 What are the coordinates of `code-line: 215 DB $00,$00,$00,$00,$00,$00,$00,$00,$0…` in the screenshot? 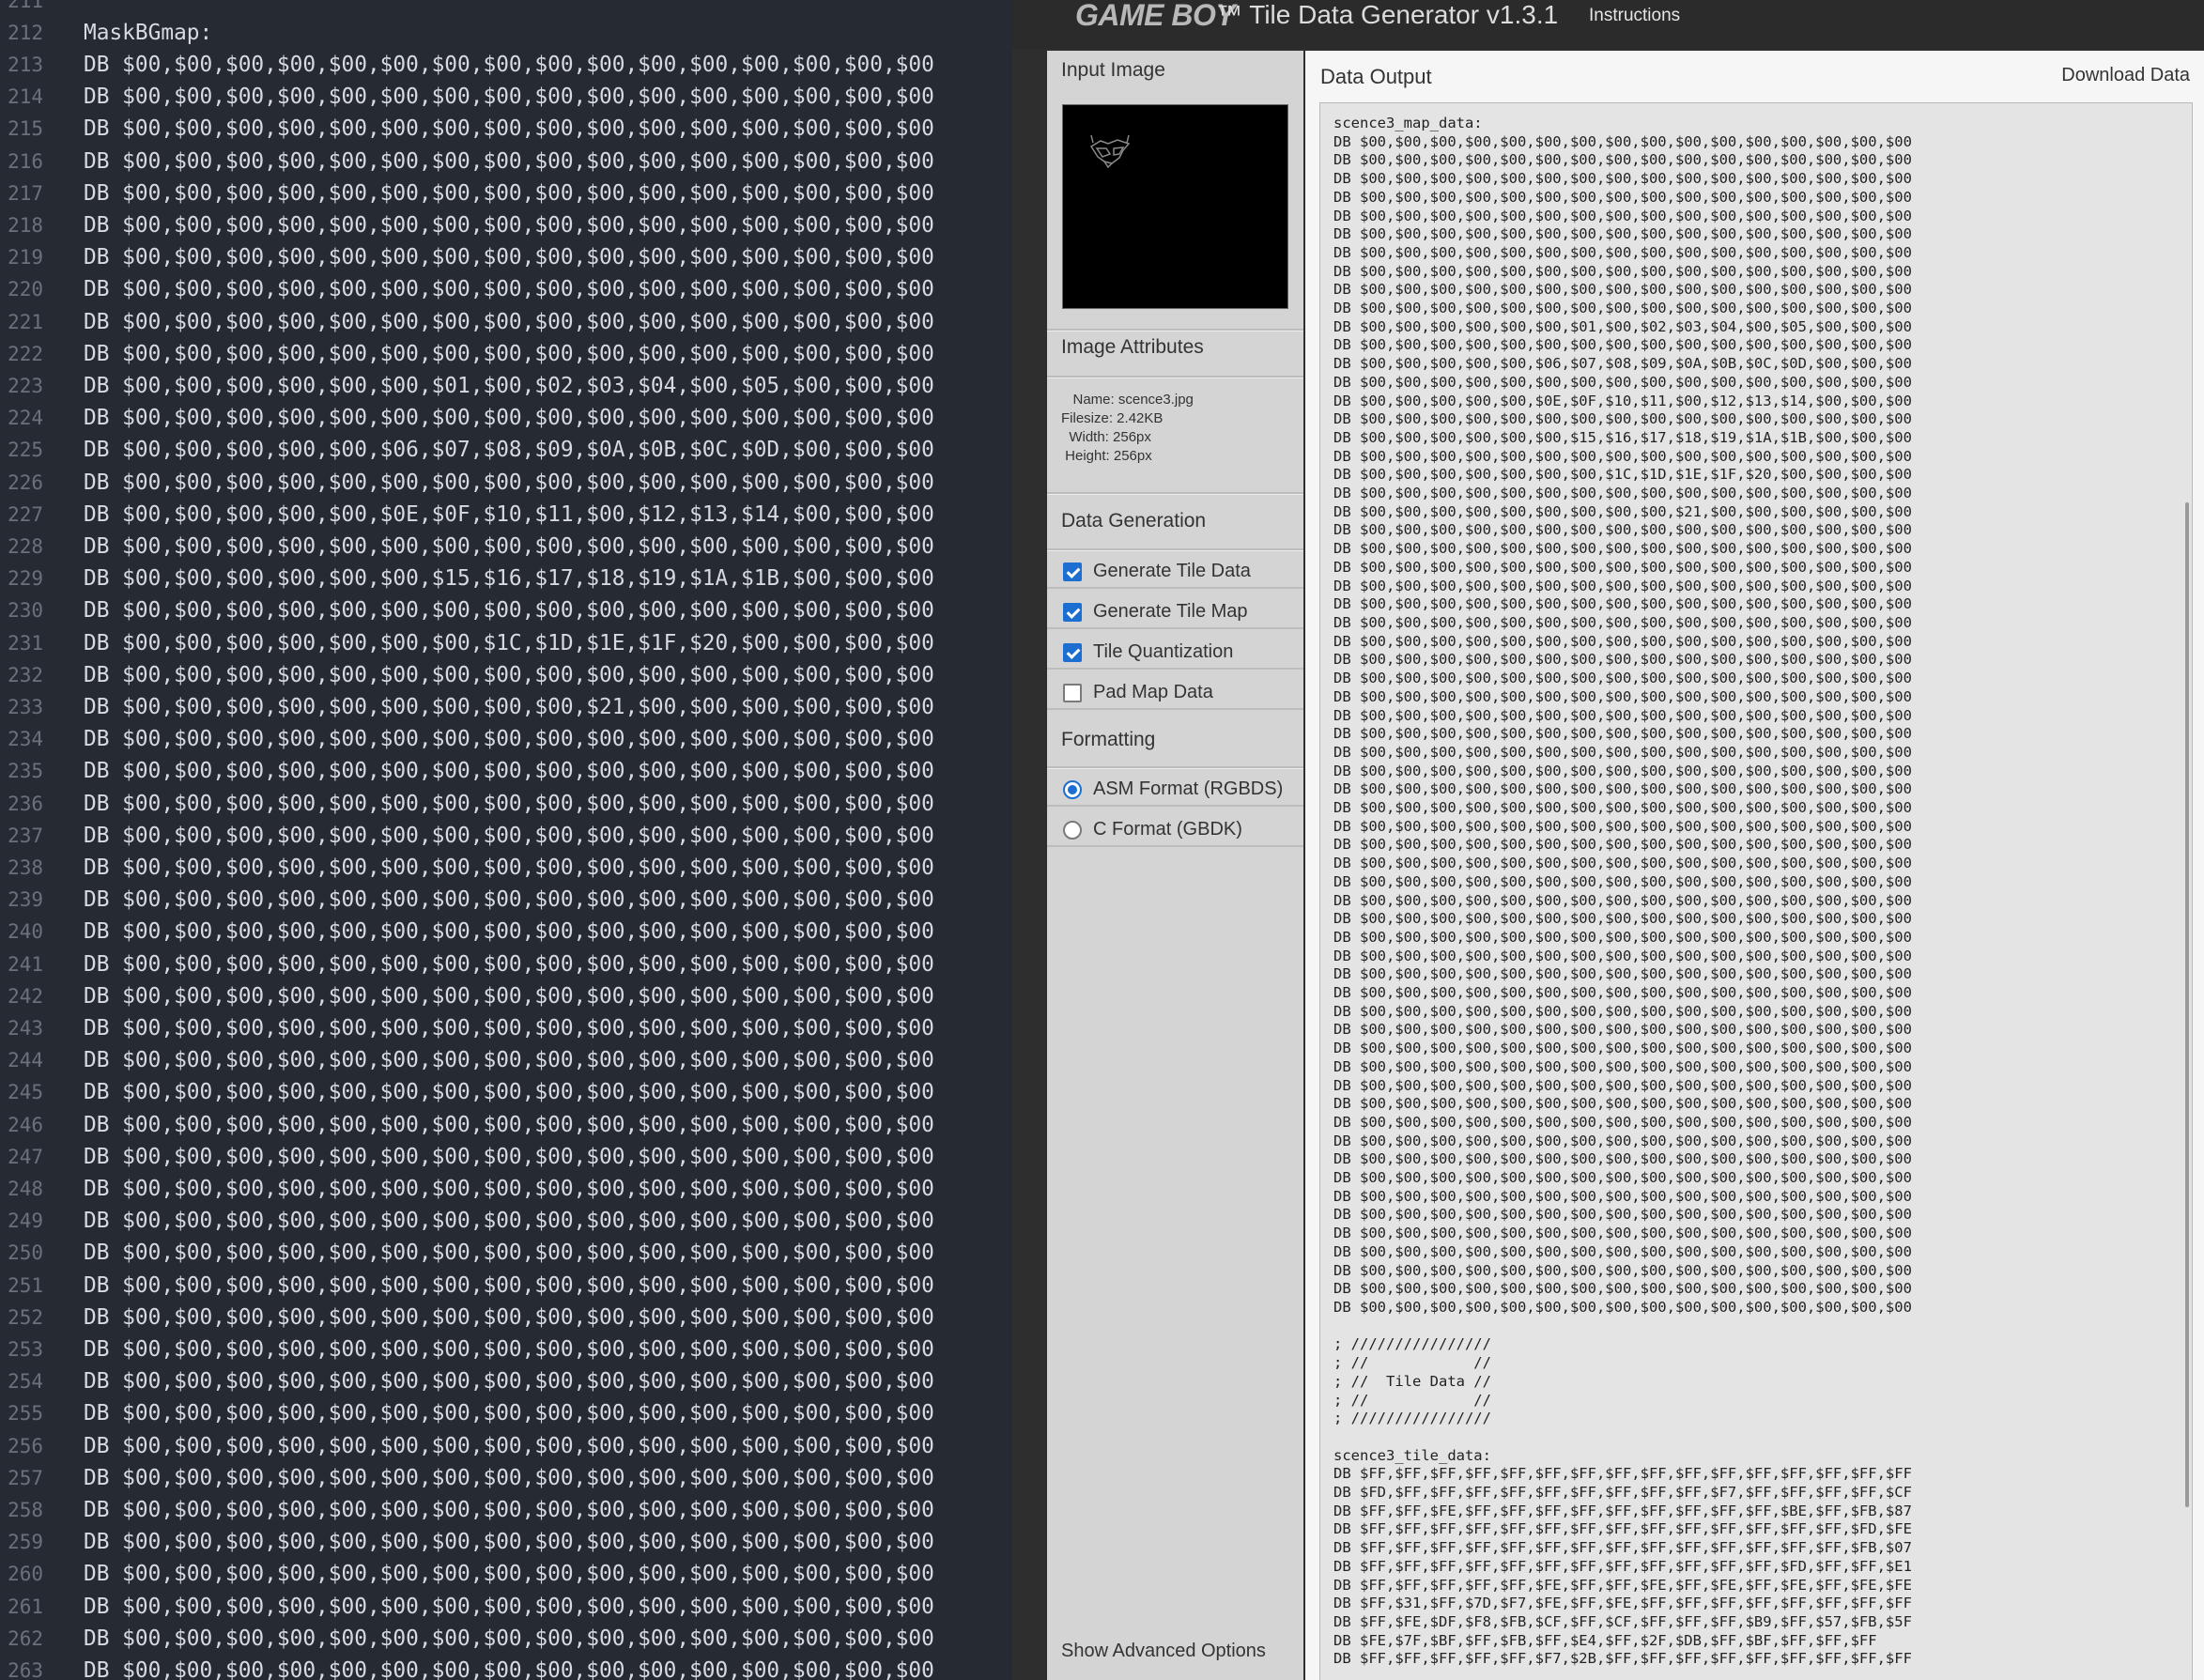 It's located at (506, 129).